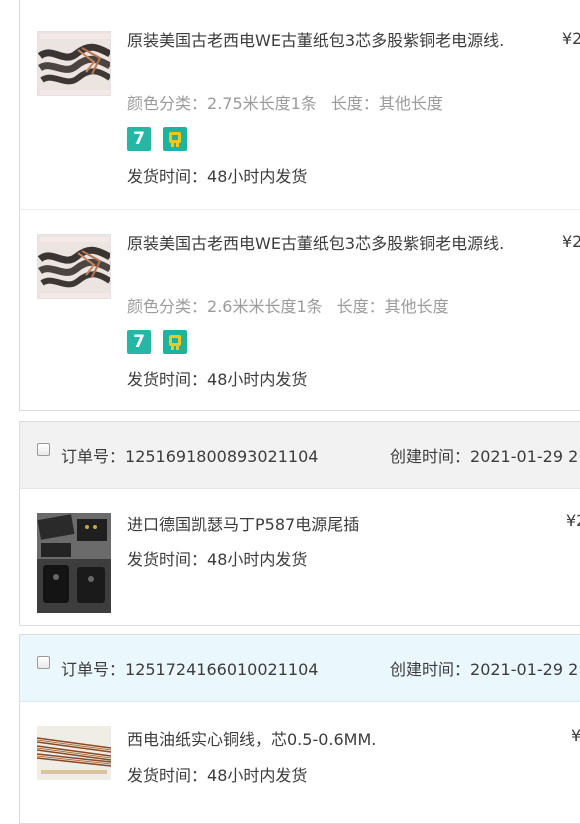 The height and width of the screenshot is (824, 580). Describe the element at coordinates (575, 735) in the screenshot. I see `item-price: ¥` at that location.